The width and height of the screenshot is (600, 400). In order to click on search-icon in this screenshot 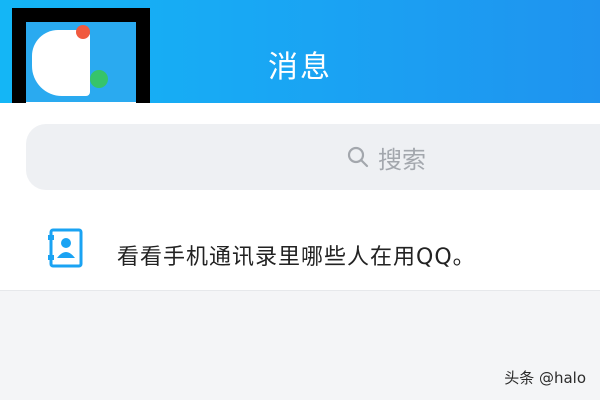, I will do `click(358, 157)`.